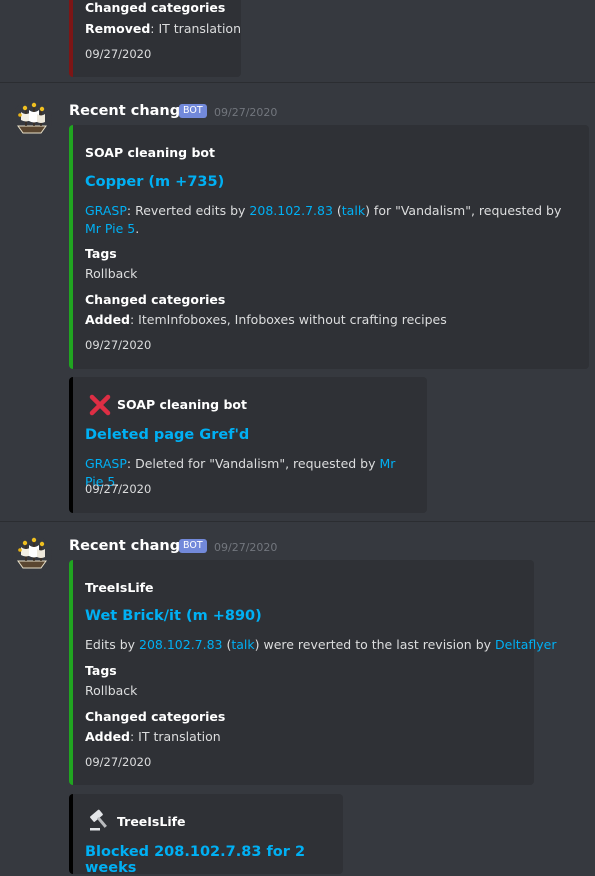  I want to click on desc-text: (, so click(337, 210).